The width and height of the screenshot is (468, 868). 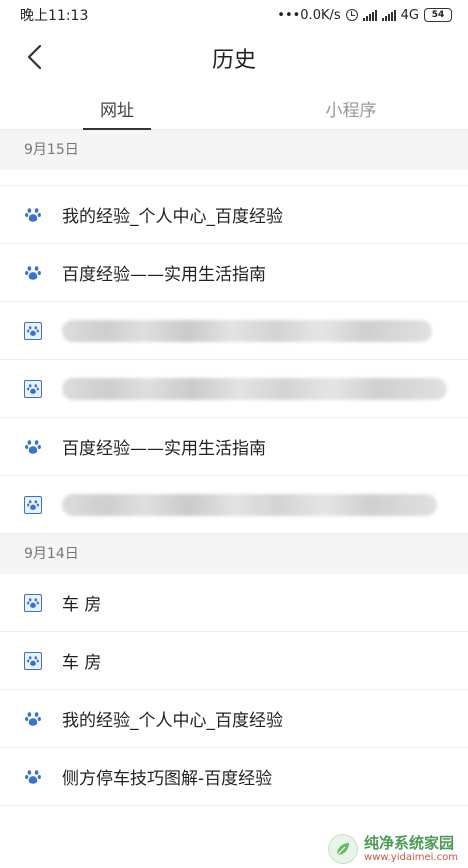 I want to click on status-bar: 晚上11:13 •••0.0K/s 4G 54, so click(x=234, y=15).